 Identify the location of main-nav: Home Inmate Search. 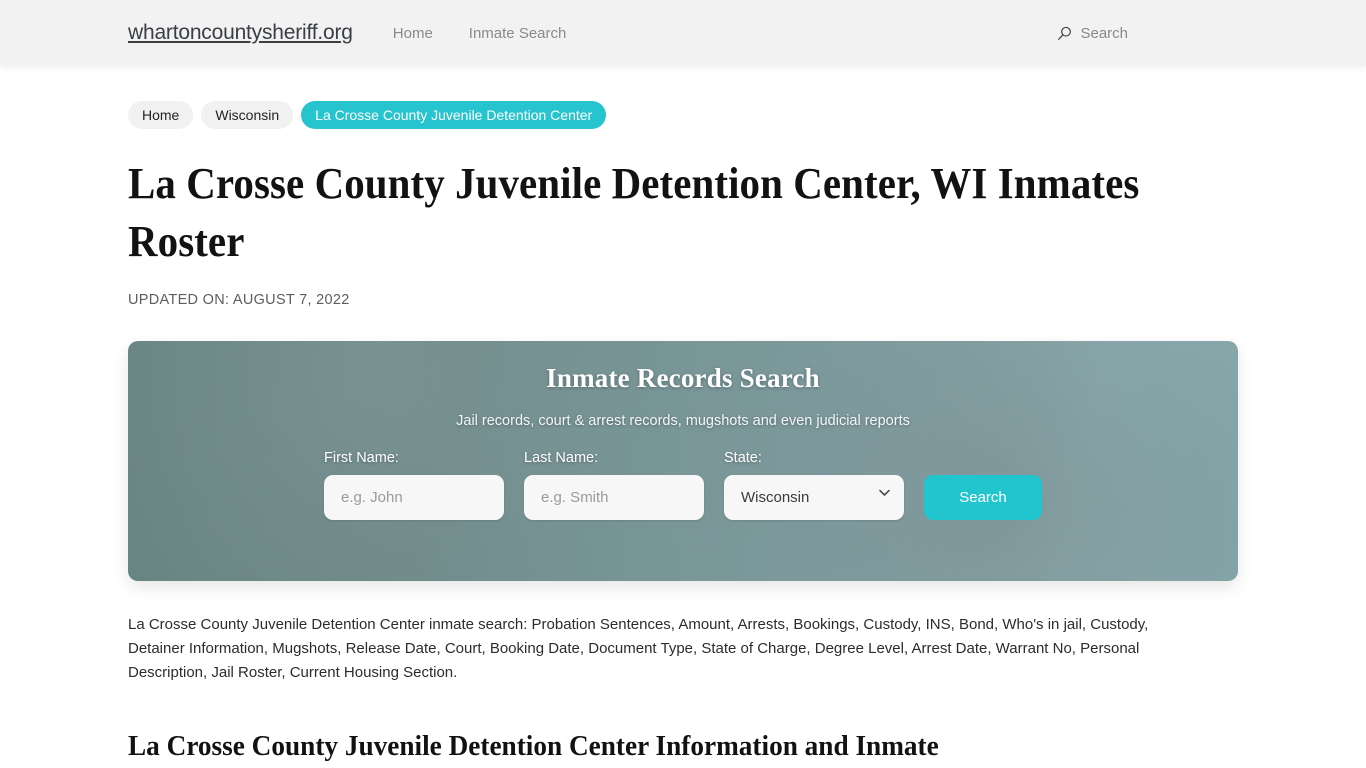
(480, 33).